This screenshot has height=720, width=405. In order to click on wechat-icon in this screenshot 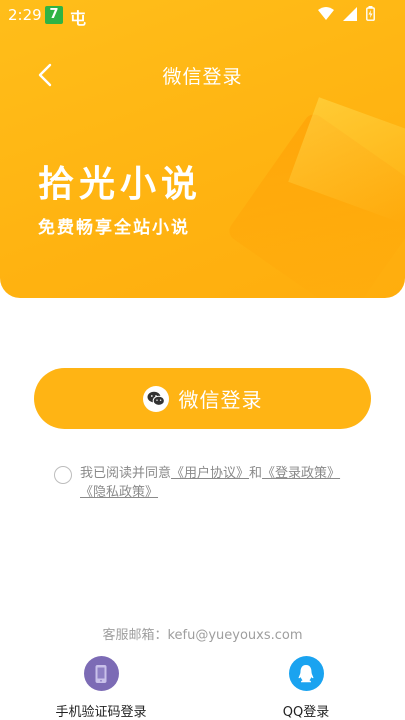, I will do `click(155, 398)`.